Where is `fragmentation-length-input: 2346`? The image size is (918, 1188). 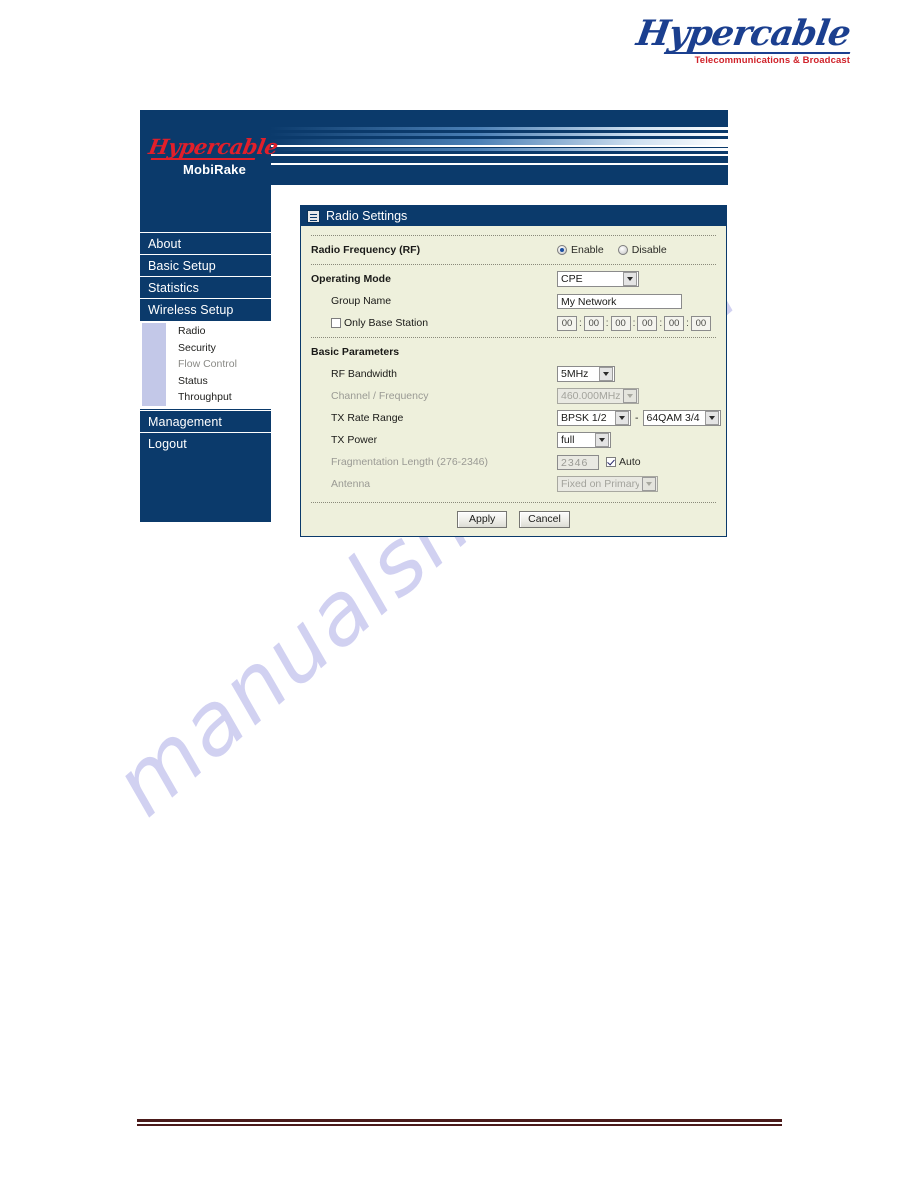
fragmentation-length-input: 2346 is located at coordinates (578, 462).